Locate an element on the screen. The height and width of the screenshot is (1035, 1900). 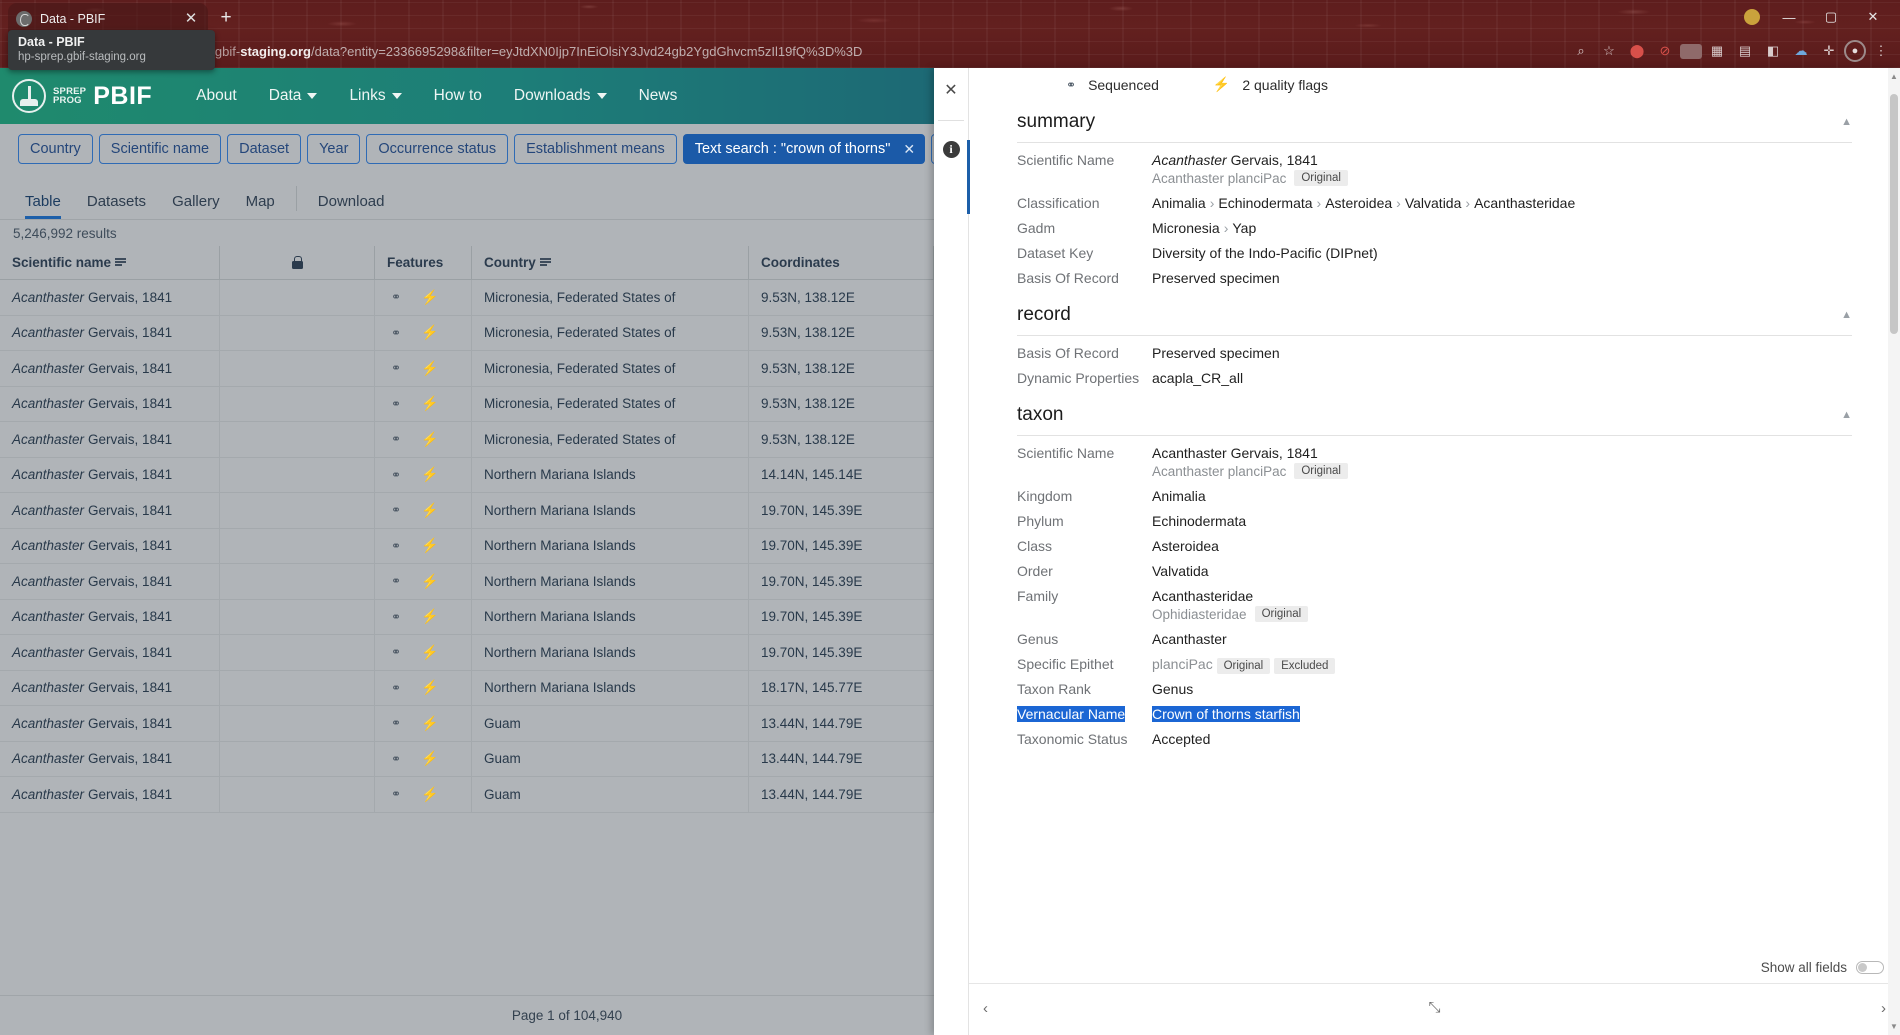
dna-icon: ⚭ is located at coordinates (1071, 84).